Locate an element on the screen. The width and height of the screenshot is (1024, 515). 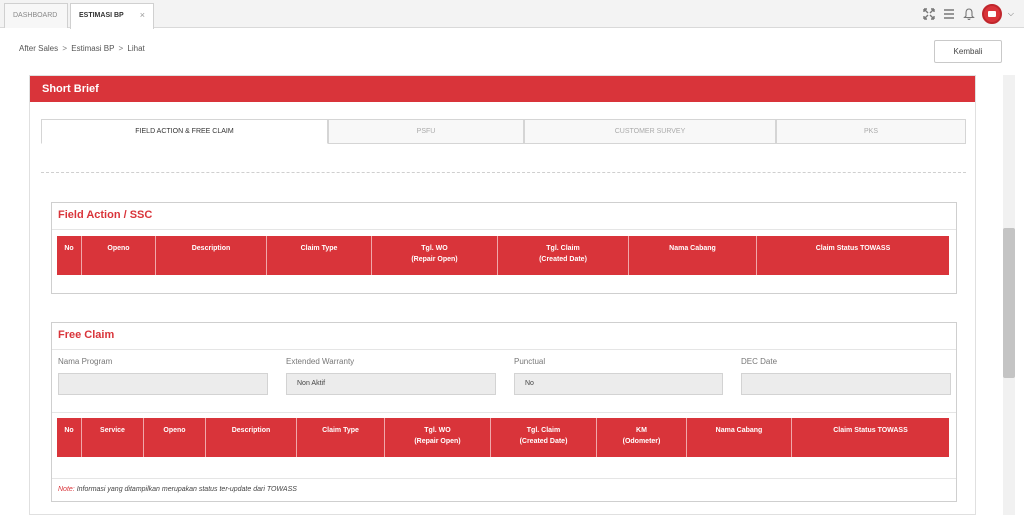
breadcrumb-item-estimasi-bp: Estimasi BP is located at coordinates (92, 48).